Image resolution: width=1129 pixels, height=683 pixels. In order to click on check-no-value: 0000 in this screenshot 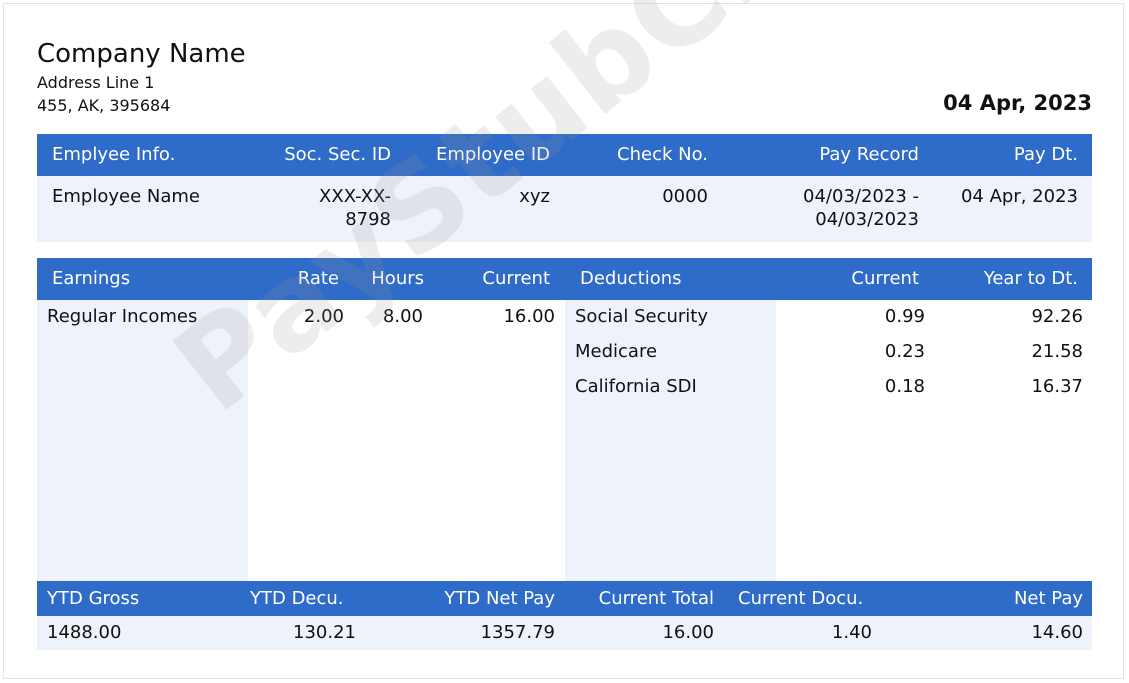, I will do `click(685, 196)`.